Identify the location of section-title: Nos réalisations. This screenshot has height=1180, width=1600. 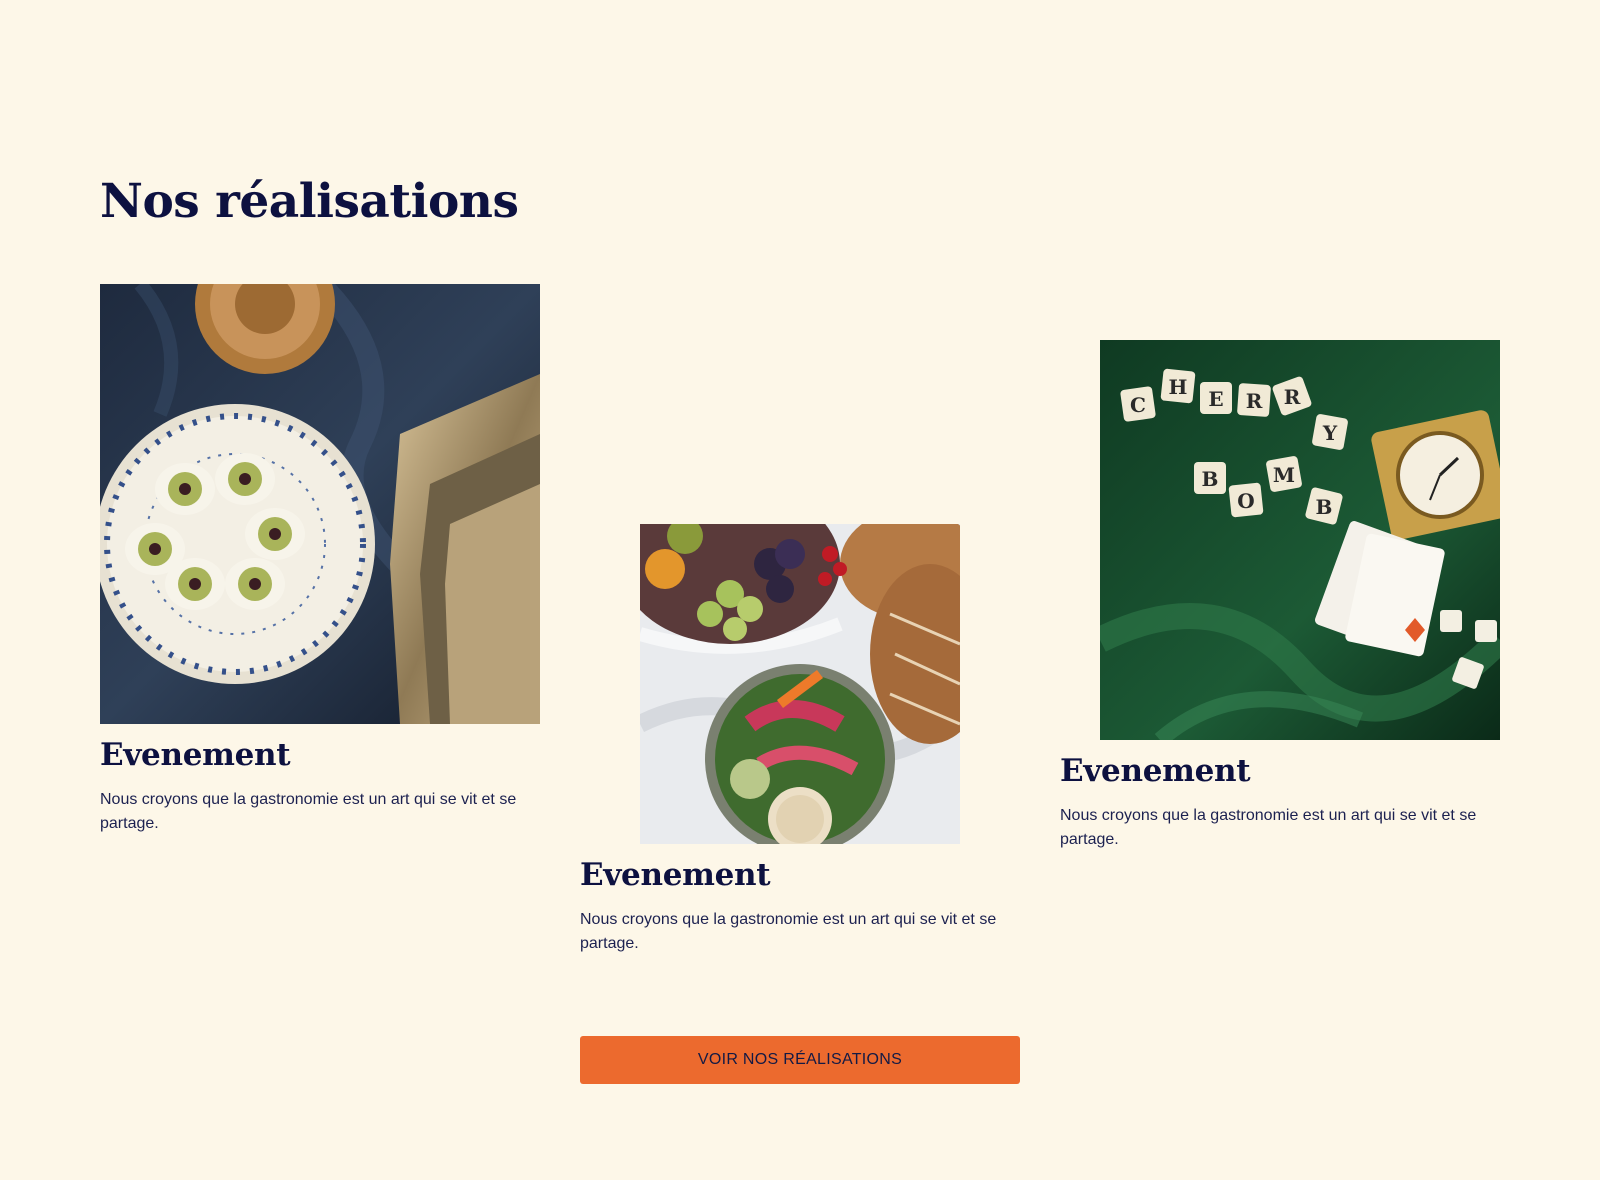
(309, 201).